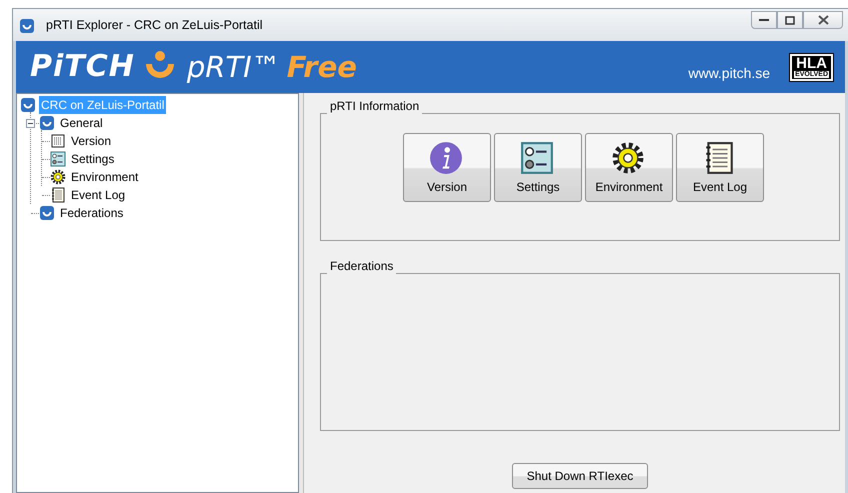 This screenshot has width=848, height=493. What do you see at coordinates (92, 159) in the screenshot?
I see `tree-item: Settings` at bounding box center [92, 159].